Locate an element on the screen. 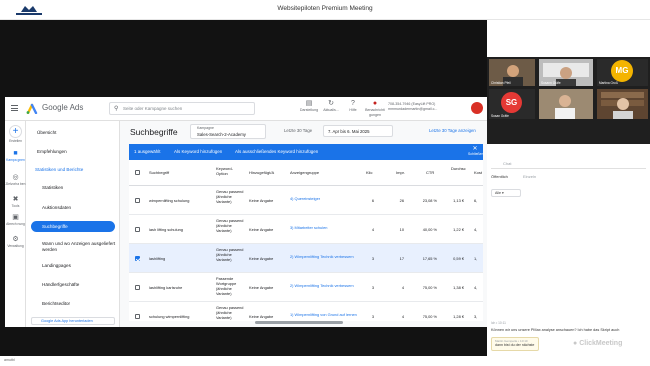 The width and height of the screenshot is (650, 366). download-app-button: Google Ads App herunterladen is located at coordinates (73, 321).